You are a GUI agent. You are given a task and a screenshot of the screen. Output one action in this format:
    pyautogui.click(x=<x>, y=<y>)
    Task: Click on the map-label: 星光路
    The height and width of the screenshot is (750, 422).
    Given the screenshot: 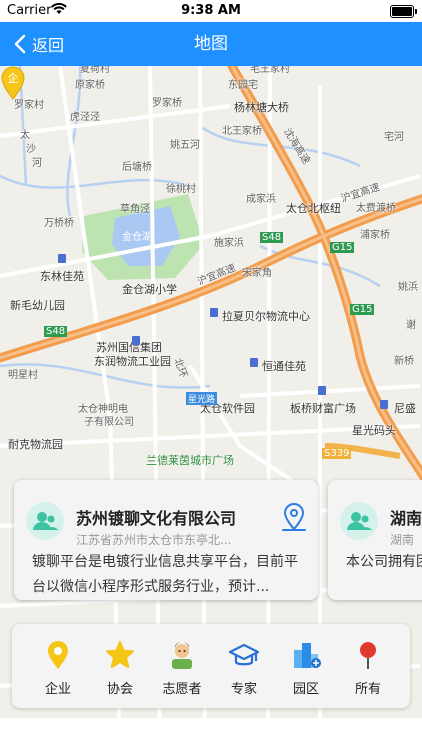 What is the action you would take?
    pyautogui.click(x=202, y=398)
    